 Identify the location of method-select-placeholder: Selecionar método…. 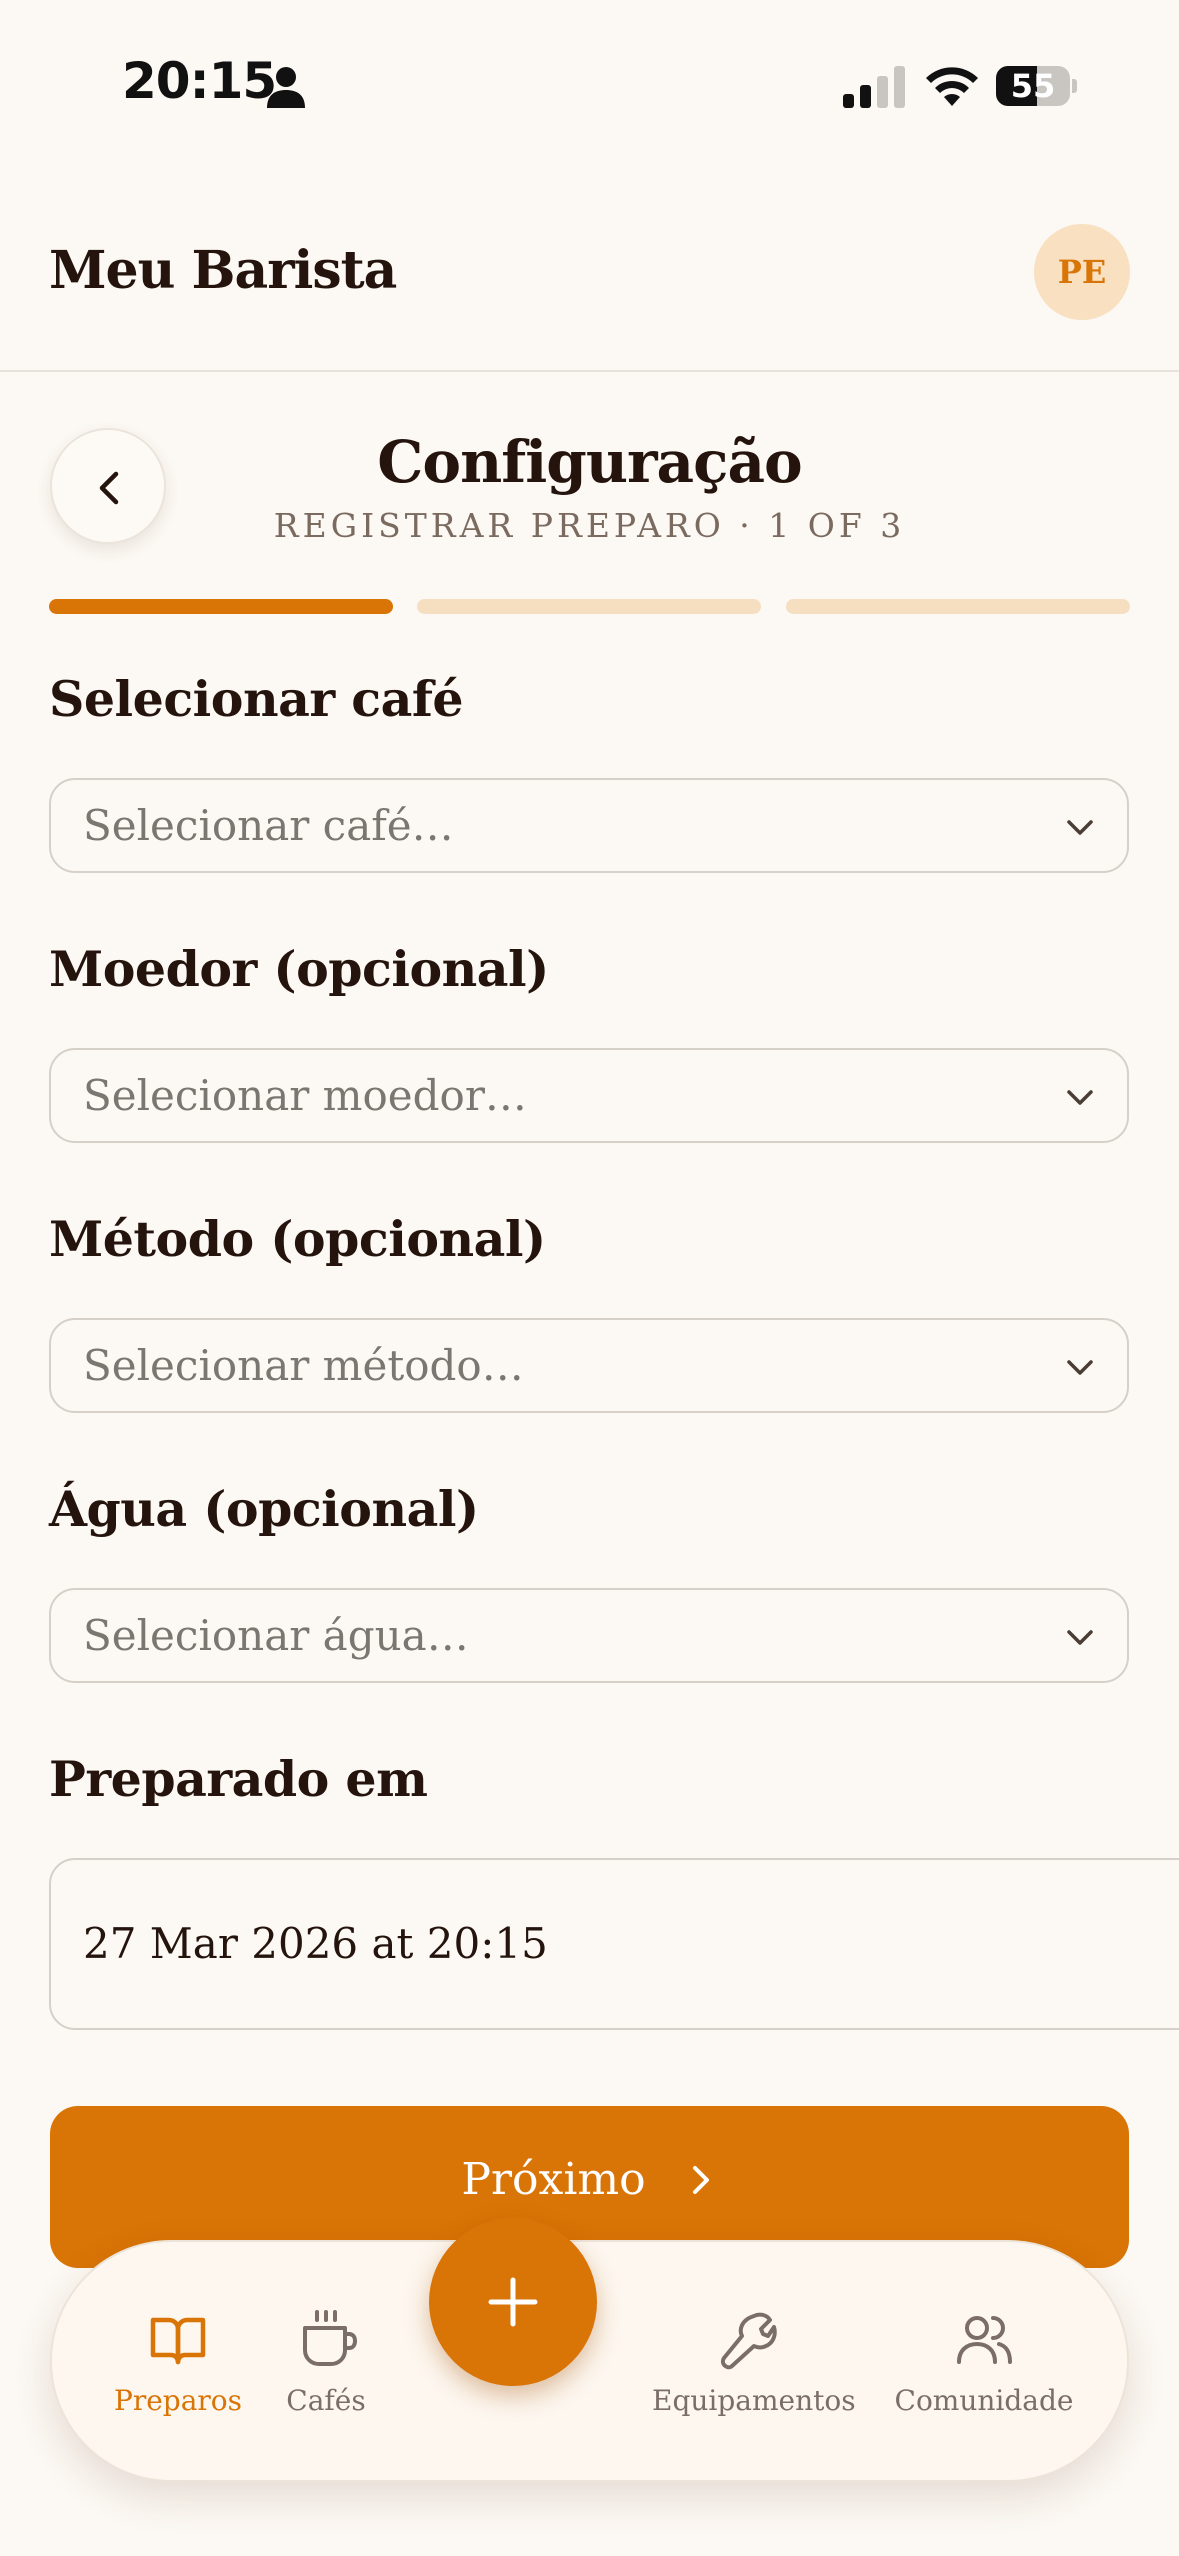
(303, 1365).